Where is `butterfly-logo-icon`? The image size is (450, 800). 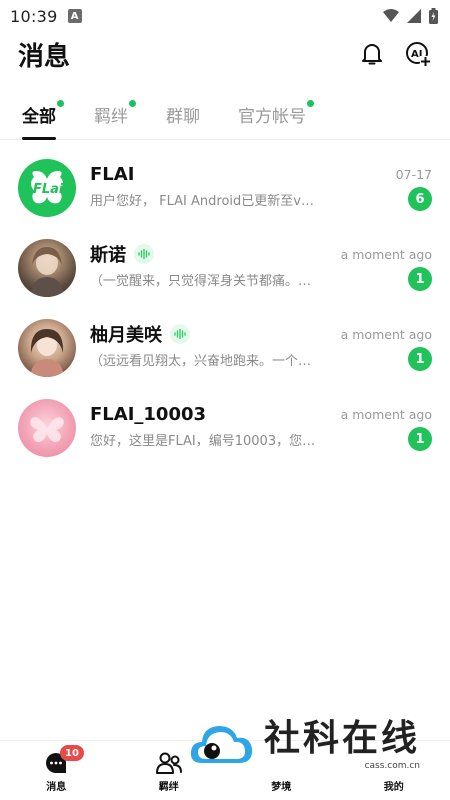
butterfly-logo-icon is located at coordinates (47, 430).